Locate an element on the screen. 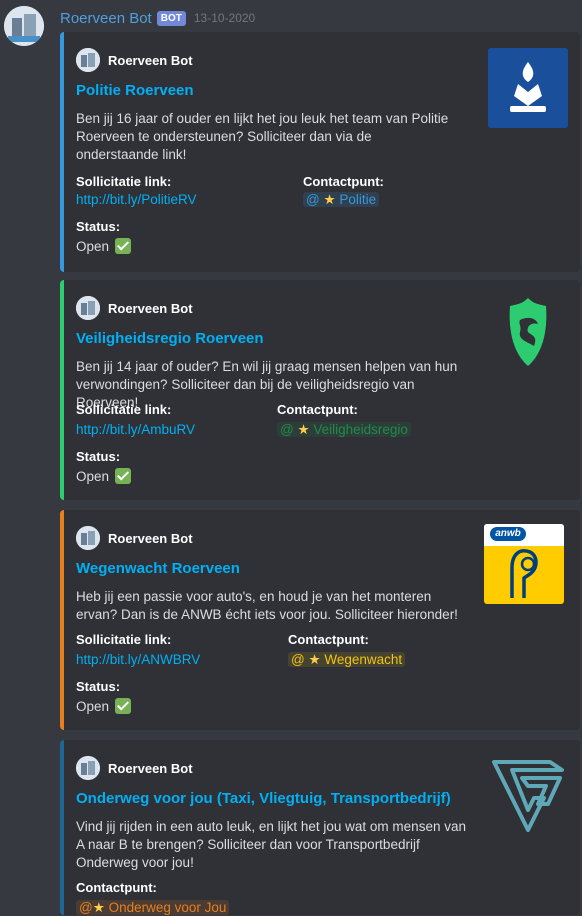 The image size is (582, 916). sollicitatie-link: http://bit.ly/AmbuRV is located at coordinates (135, 429).